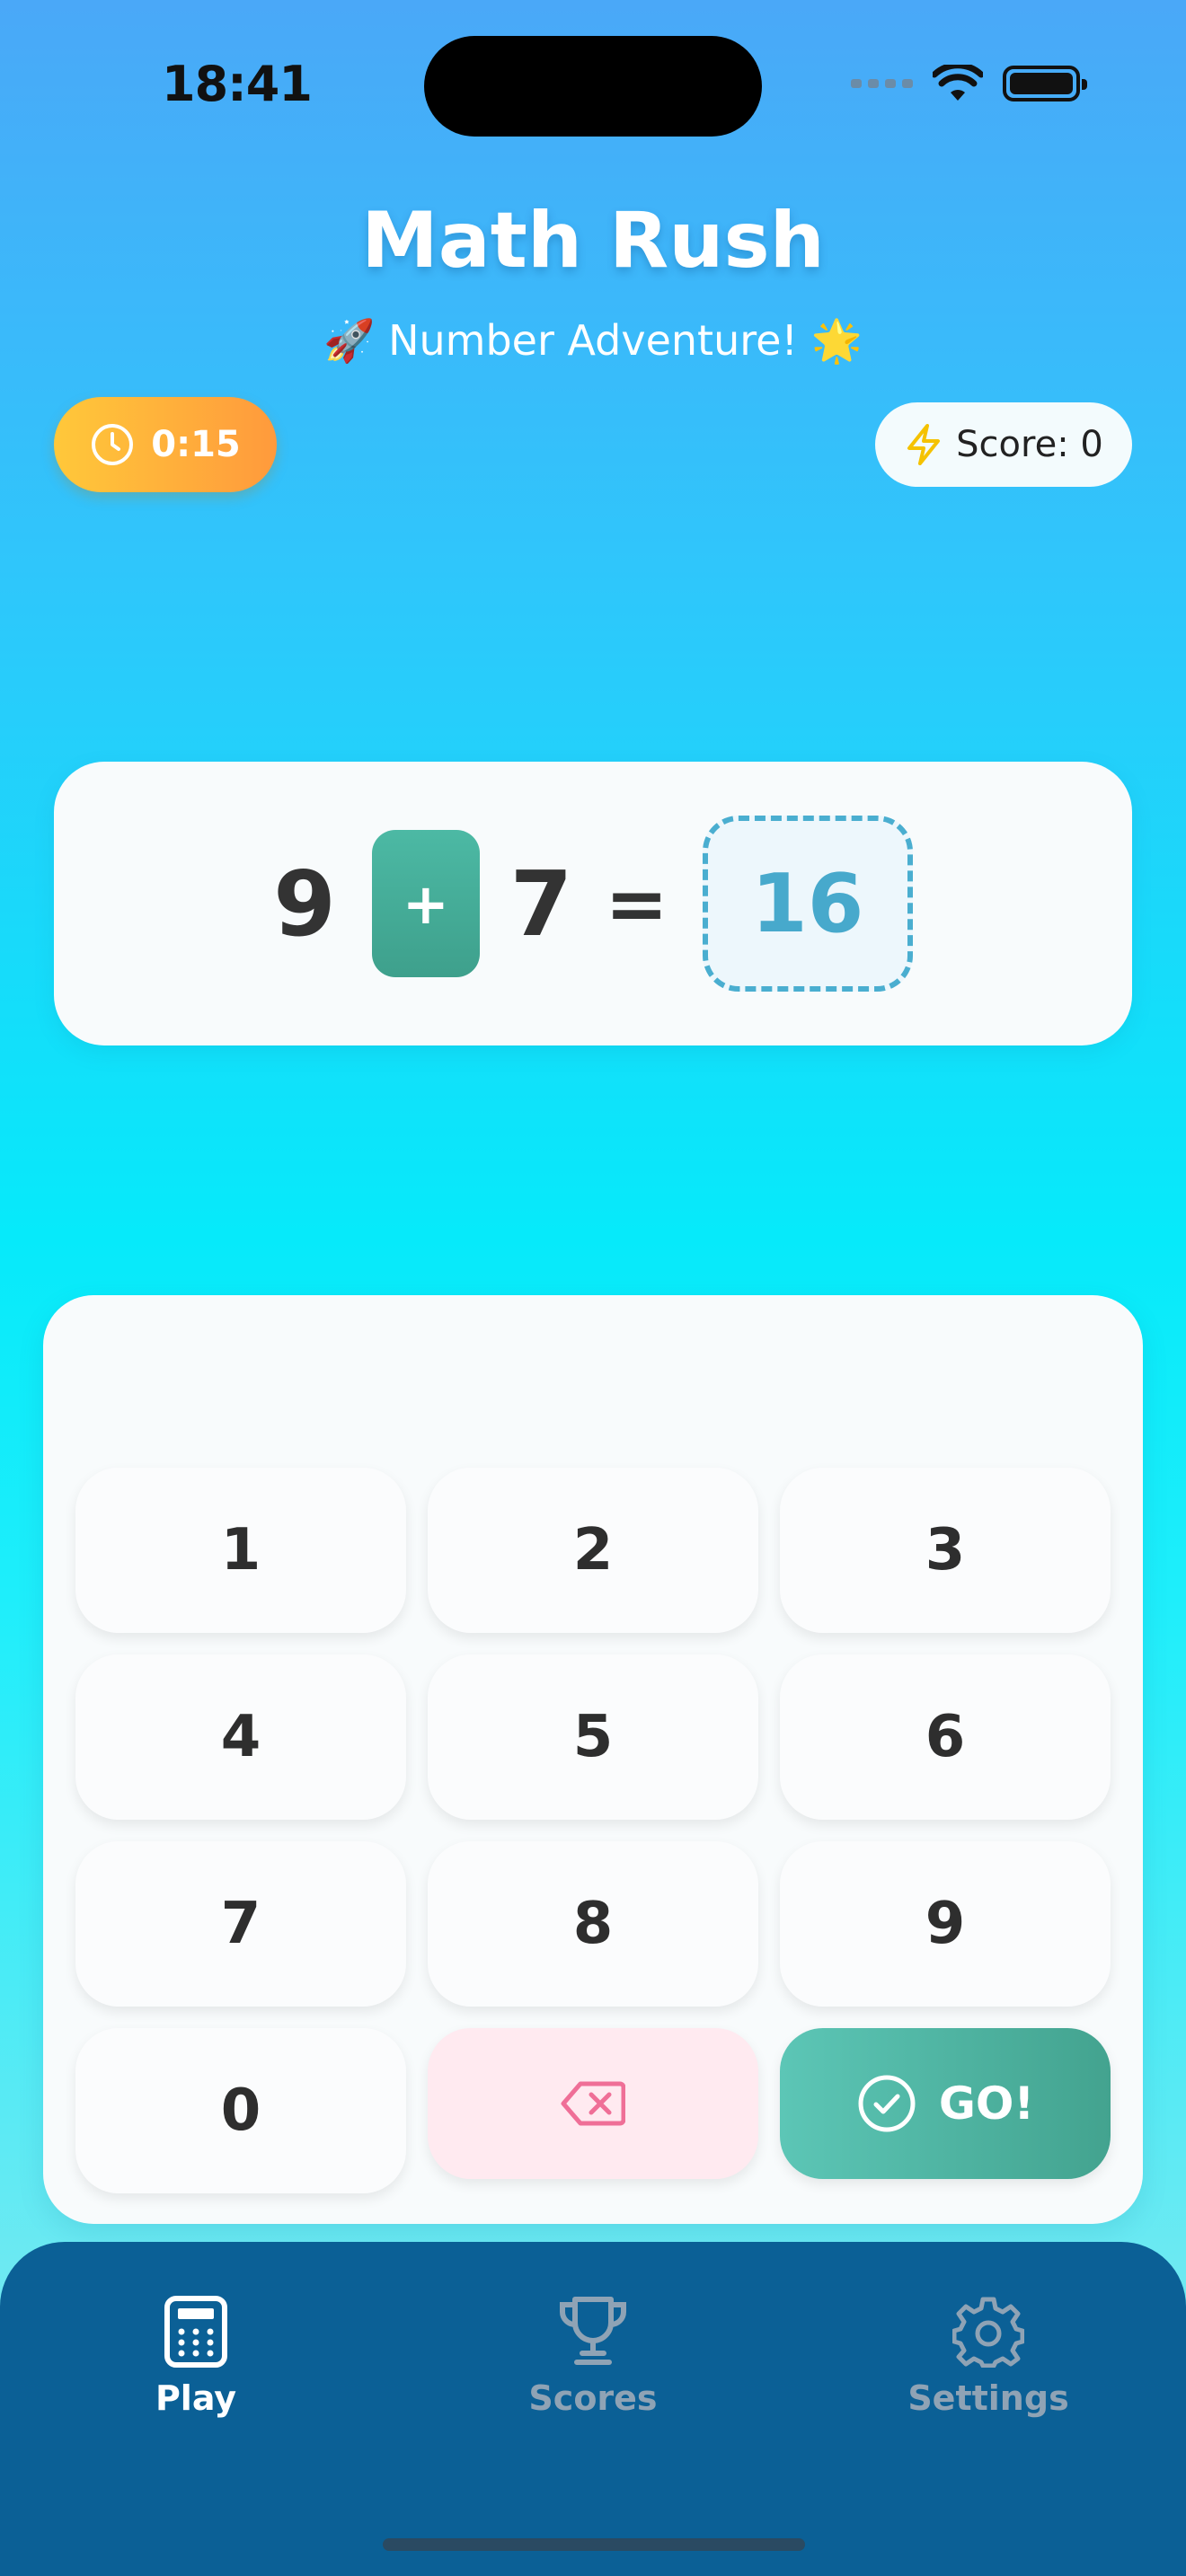 This screenshot has width=1186, height=2576. Describe the element at coordinates (636, 904) in the screenshot. I see `equals-sign: =` at that location.